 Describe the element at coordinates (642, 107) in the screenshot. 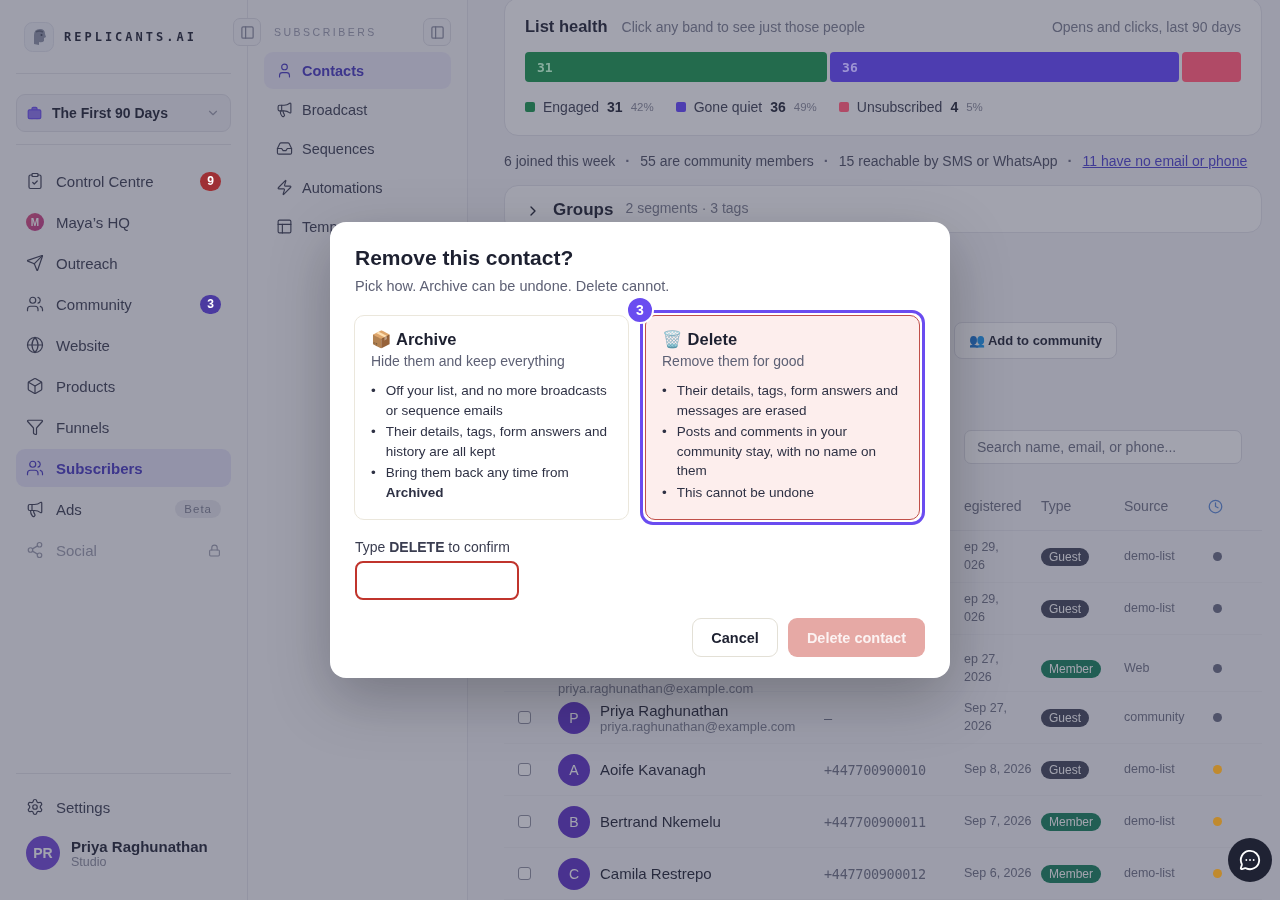

I see `legend-share: 42%` at that location.